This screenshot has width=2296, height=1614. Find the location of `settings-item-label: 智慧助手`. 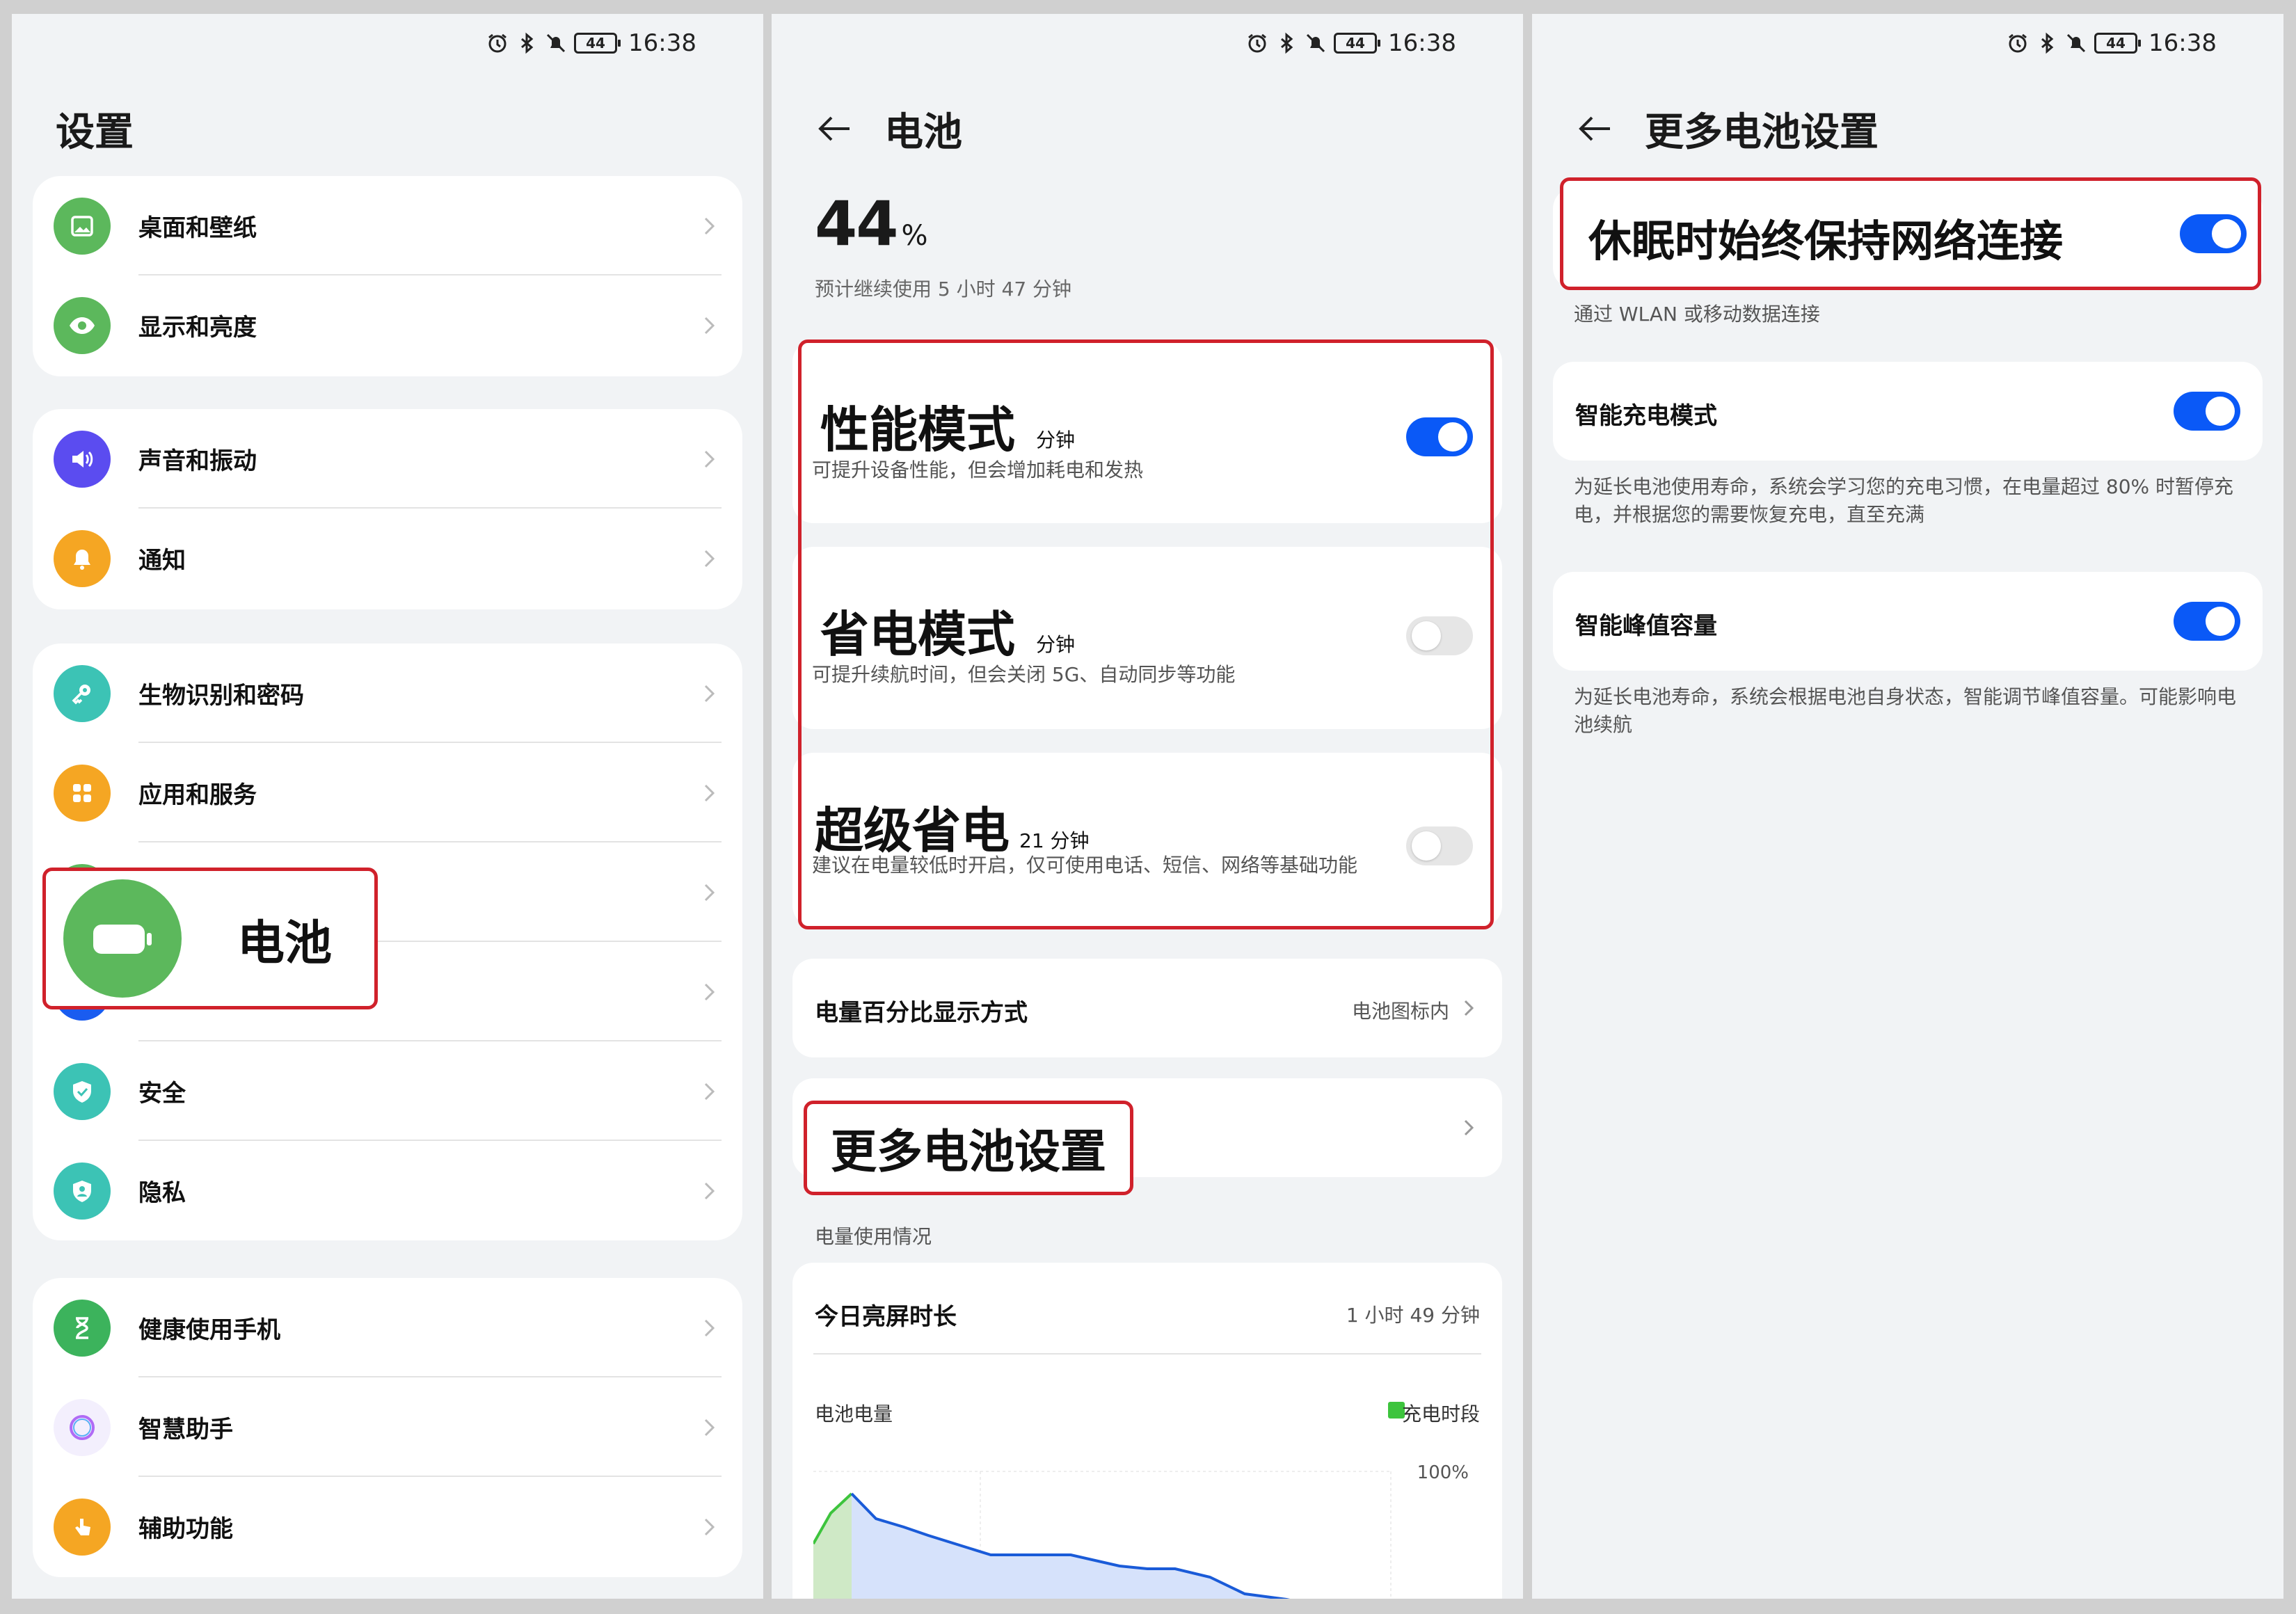

settings-item-label: 智慧助手 is located at coordinates (186, 1430).